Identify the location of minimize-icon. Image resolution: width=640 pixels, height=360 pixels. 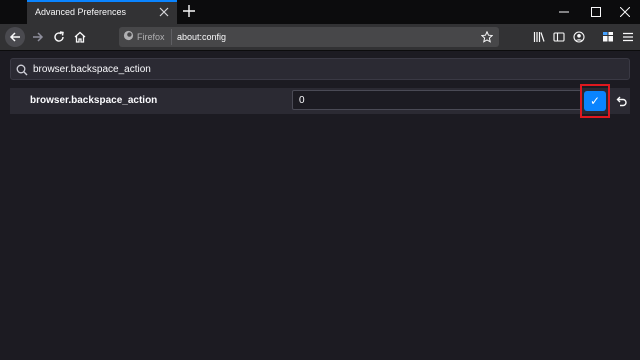
(564, 12).